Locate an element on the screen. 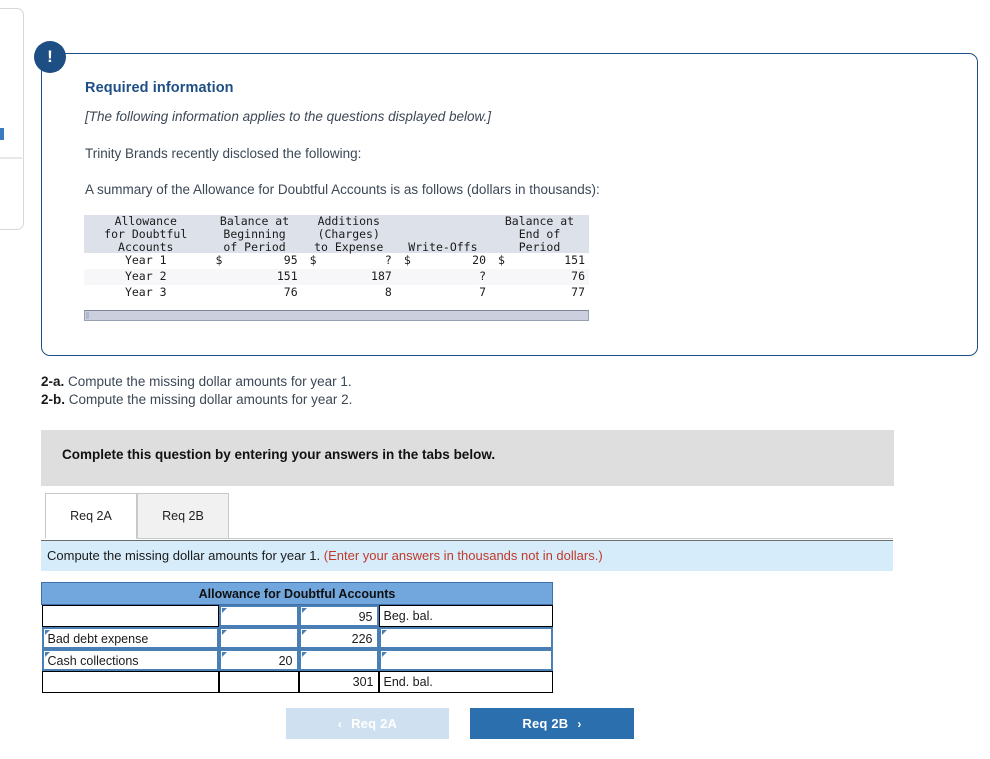 This screenshot has width=990, height=759. cell-additions: 8 is located at coordinates (388, 291).